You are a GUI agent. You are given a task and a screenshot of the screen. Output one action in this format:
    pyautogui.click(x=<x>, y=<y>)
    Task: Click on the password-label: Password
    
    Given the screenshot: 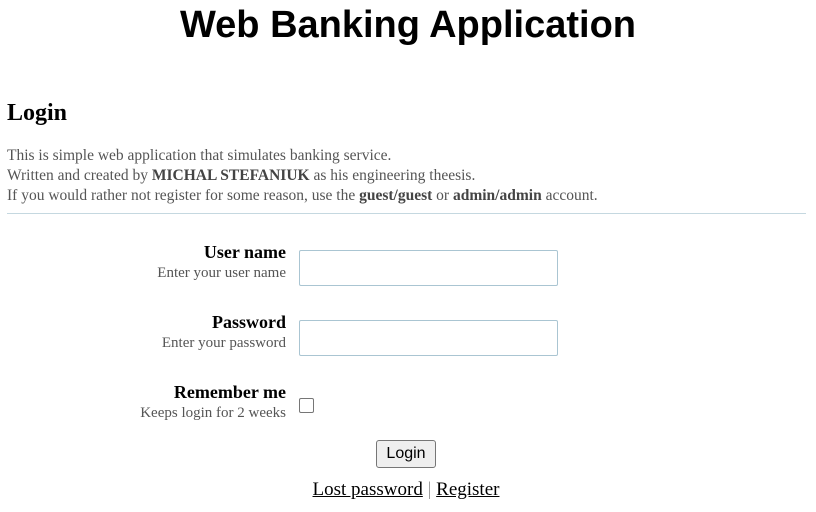 What is the action you would take?
    pyautogui.click(x=248, y=322)
    